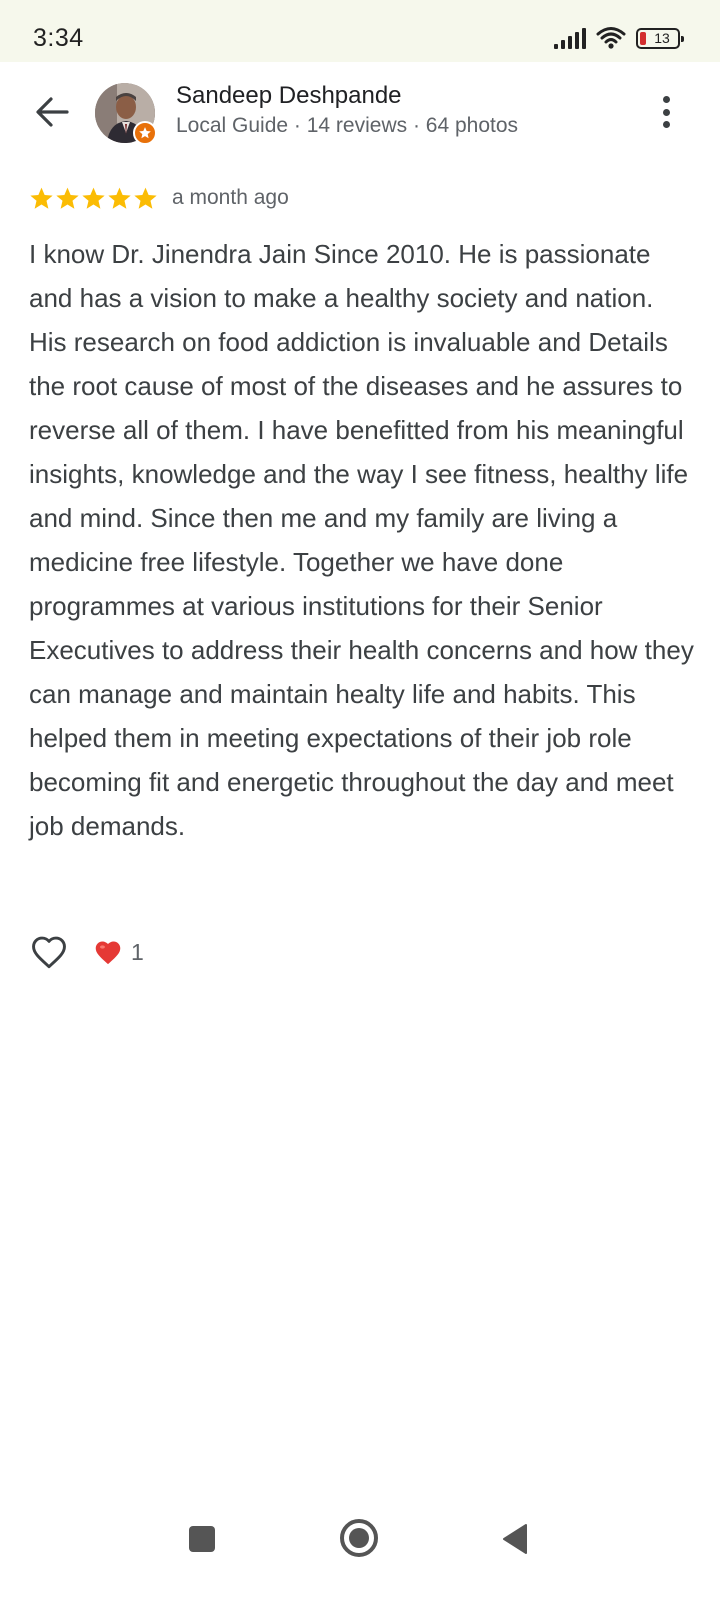 Image resolution: width=720 pixels, height=1600 pixels. What do you see at coordinates (515, 1539) in the screenshot?
I see `back-triangle-icon` at bounding box center [515, 1539].